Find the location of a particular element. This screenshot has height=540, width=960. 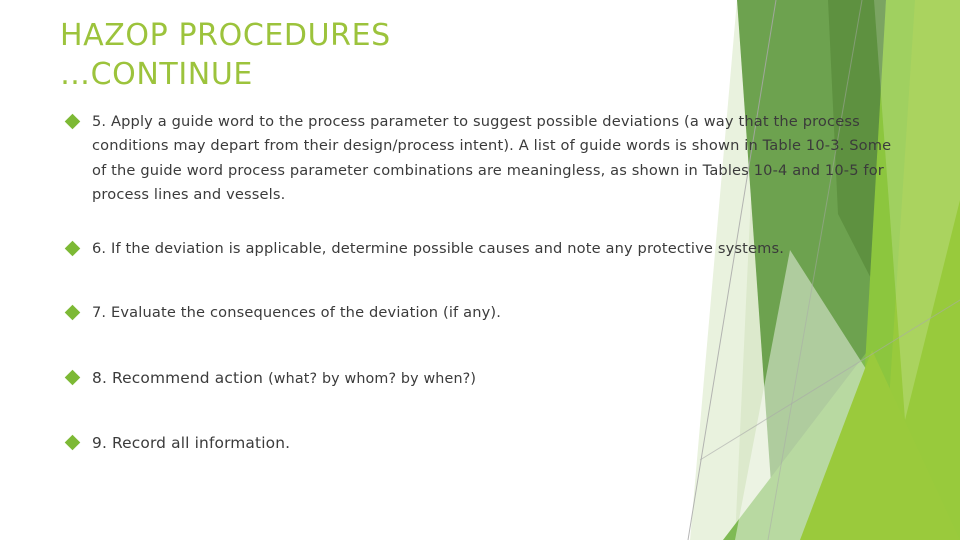

bullet-text-step-8-note: (what? by whom? by when?) is located at coordinates (372, 378).